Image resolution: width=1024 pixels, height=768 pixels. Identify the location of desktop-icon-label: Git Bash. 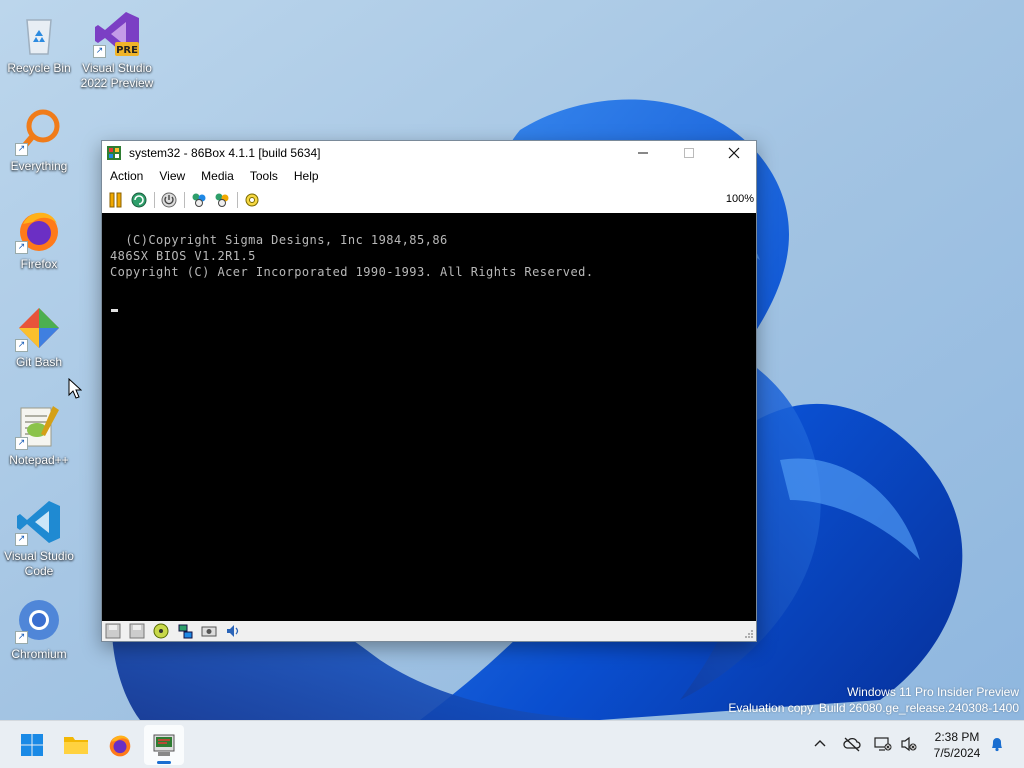
(39, 362).